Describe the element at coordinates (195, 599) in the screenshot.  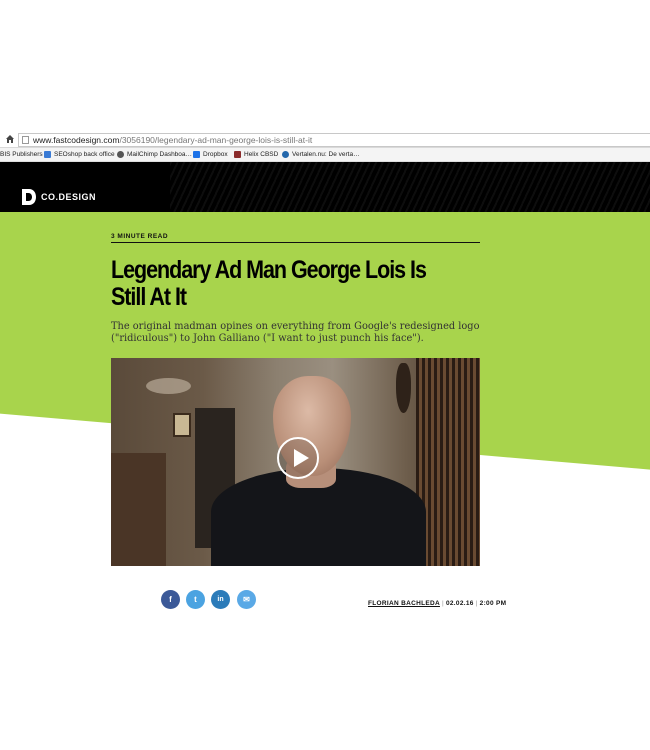
I see `twitter-icon: t` at that location.